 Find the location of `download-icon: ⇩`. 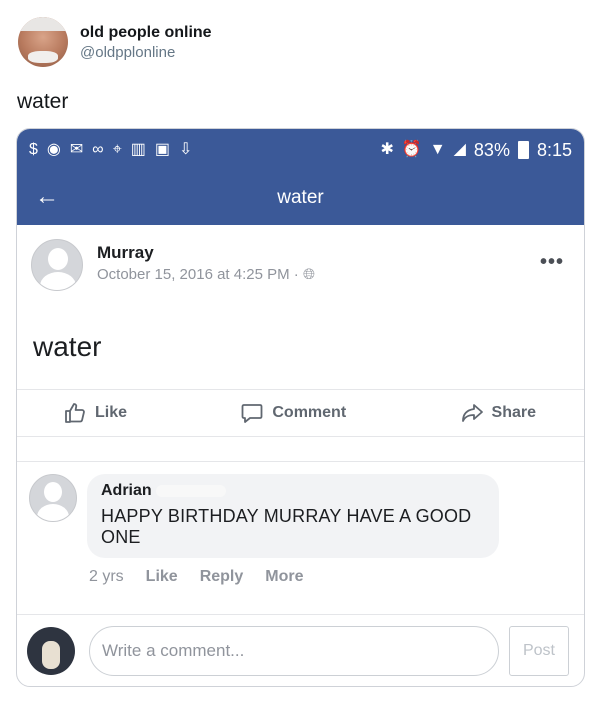

download-icon: ⇩ is located at coordinates (185, 149).